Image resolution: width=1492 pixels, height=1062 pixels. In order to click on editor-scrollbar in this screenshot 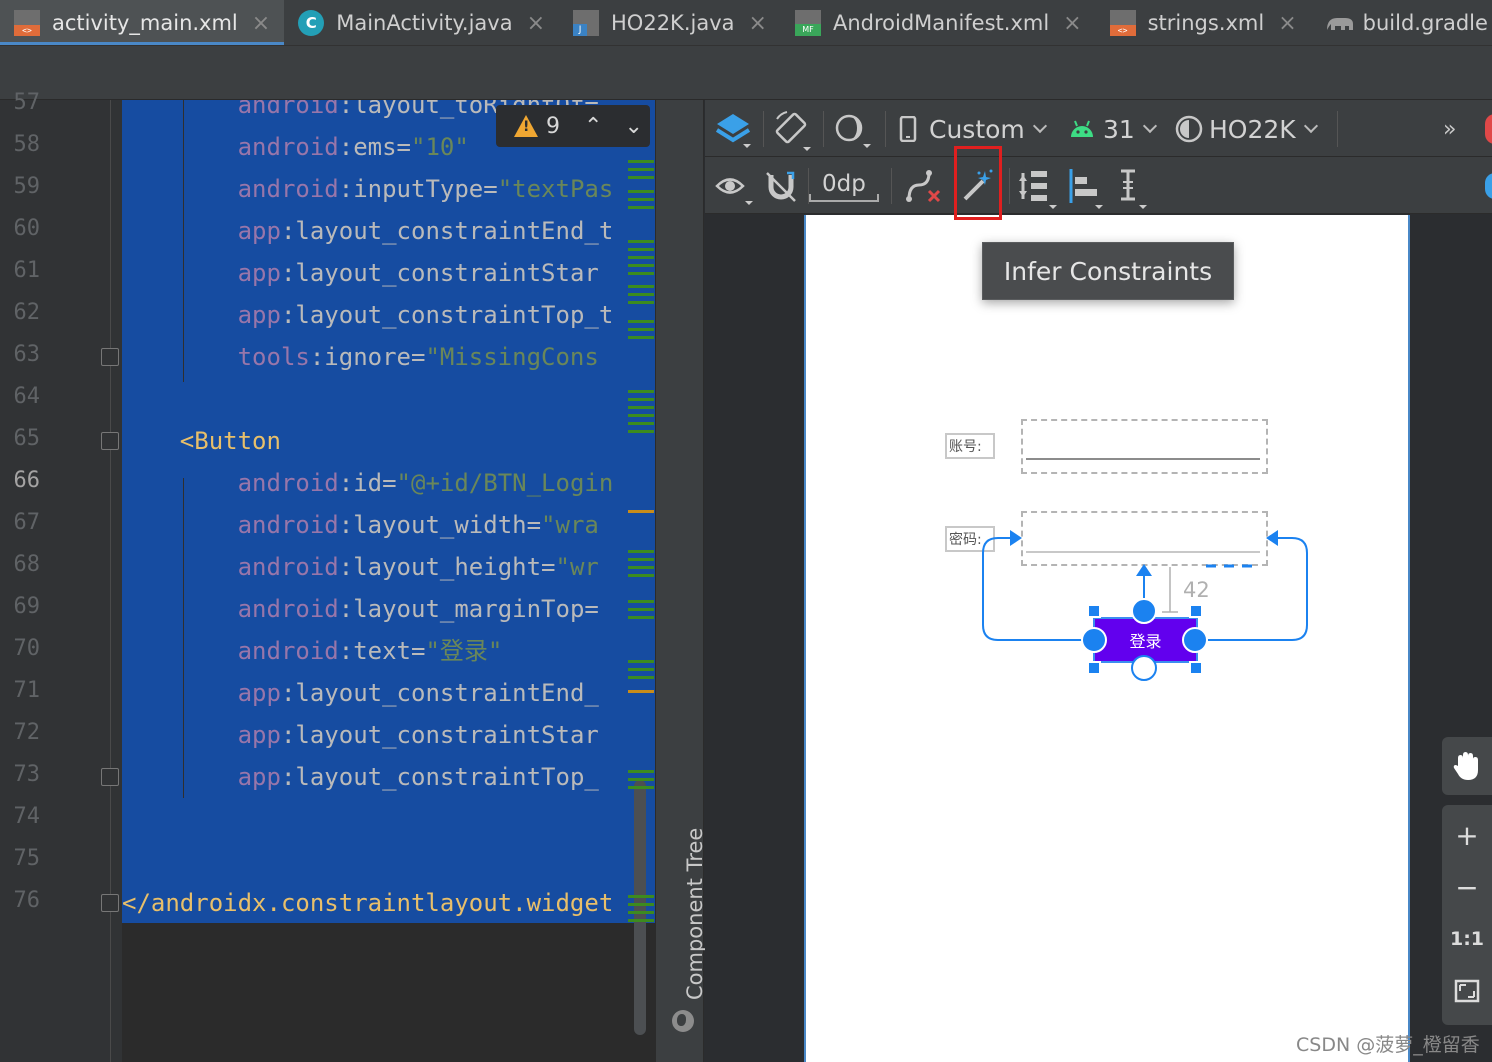, I will do `click(640, 907)`.